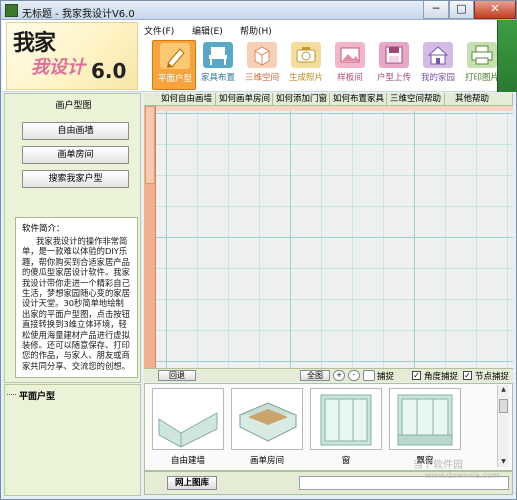  What do you see at coordinates (58, 67) in the screenshot?
I see `logo-line2: 我设计` at bounding box center [58, 67].